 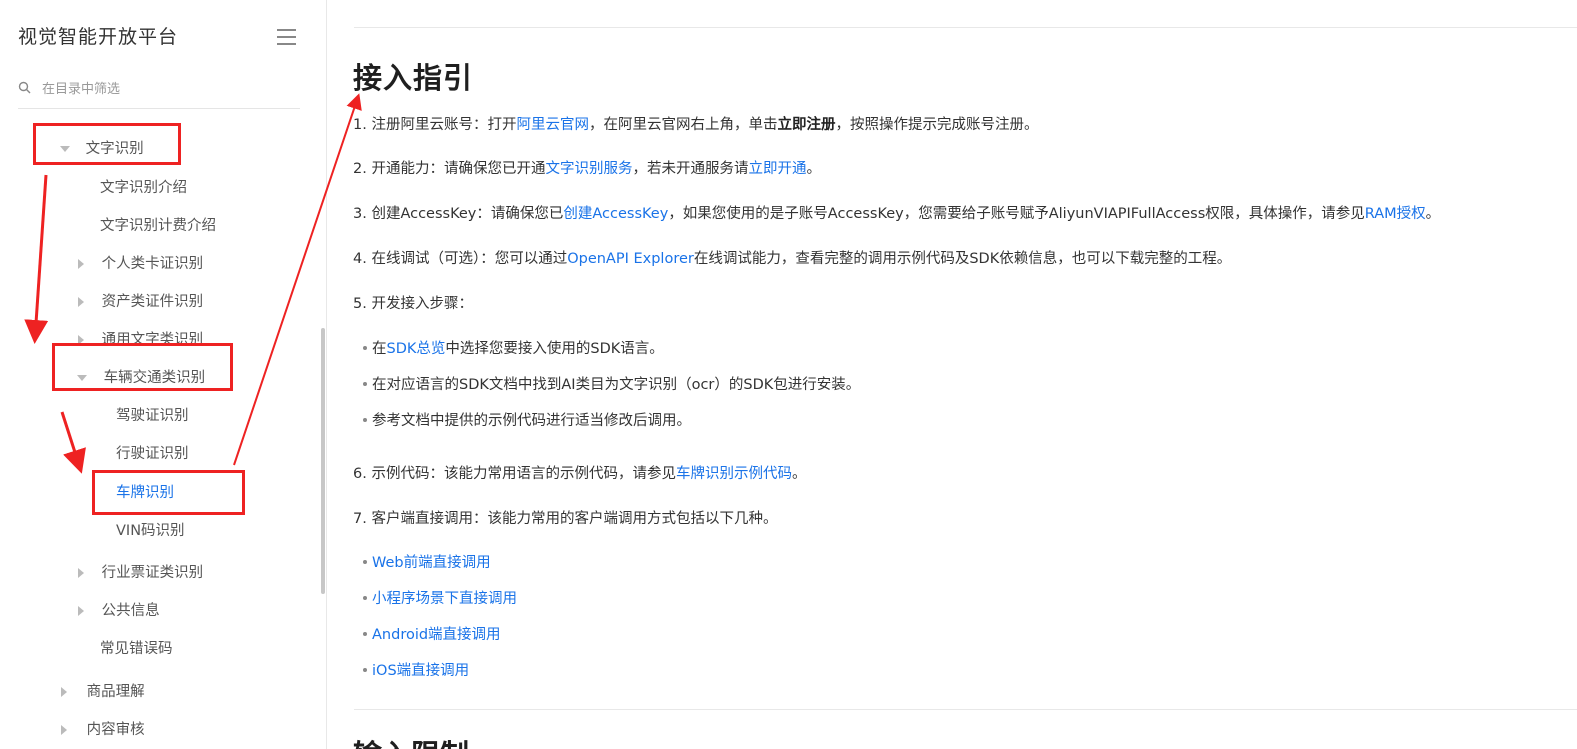 What do you see at coordinates (460, 259) in the screenshot?
I see `step-text: 4. 在线调试（可选）：您可以通过` at bounding box center [460, 259].